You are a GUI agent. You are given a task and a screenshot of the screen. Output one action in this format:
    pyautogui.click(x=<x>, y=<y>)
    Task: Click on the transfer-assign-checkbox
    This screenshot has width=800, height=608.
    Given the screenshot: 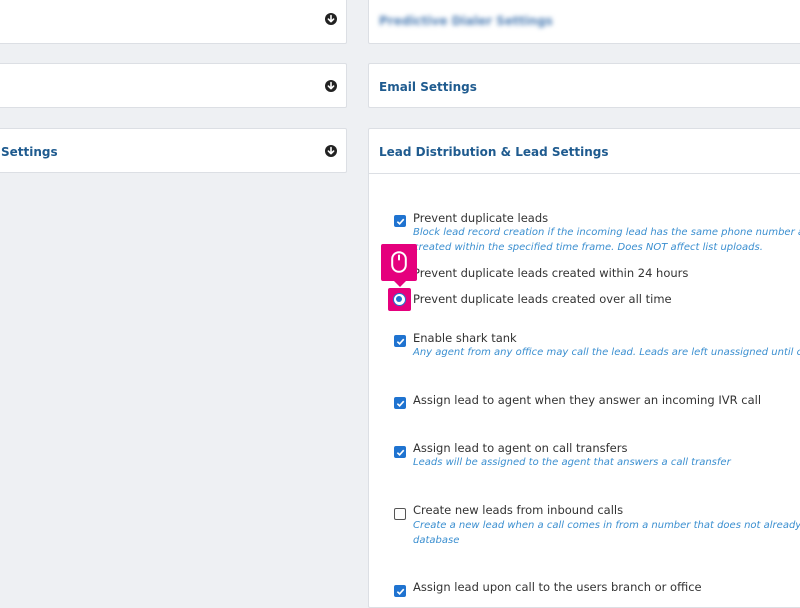 What is the action you would take?
    pyautogui.click(x=400, y=452)
    